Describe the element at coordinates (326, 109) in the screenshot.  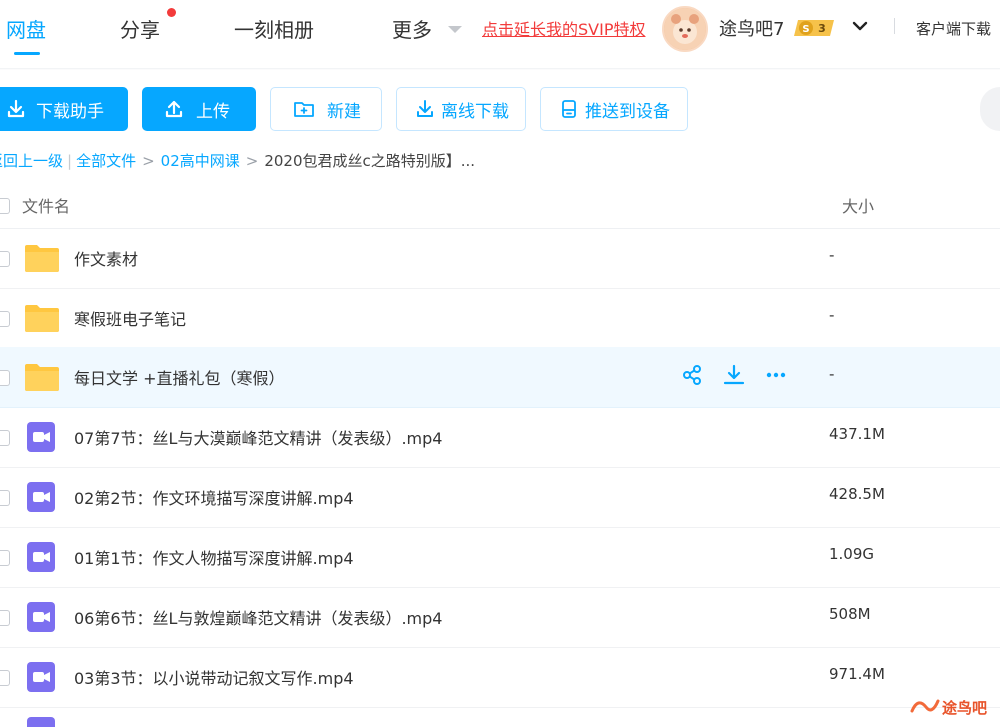
I see `new-folder-button: 新建` at that location.